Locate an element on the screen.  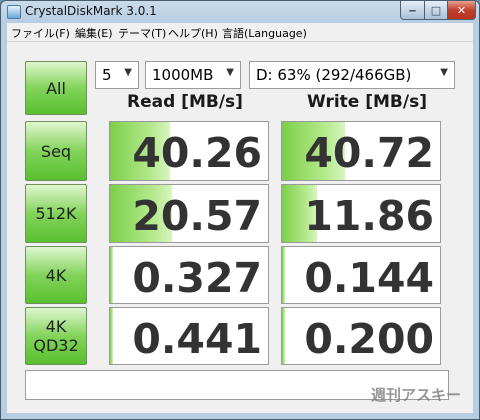
512k-read-result: 20.57 is located at coordinates (189, 213).